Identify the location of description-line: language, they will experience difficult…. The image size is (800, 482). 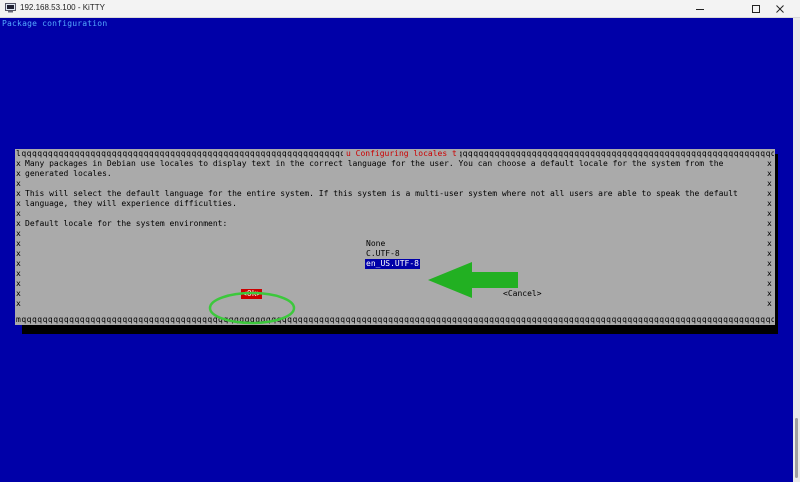
(131, 203).